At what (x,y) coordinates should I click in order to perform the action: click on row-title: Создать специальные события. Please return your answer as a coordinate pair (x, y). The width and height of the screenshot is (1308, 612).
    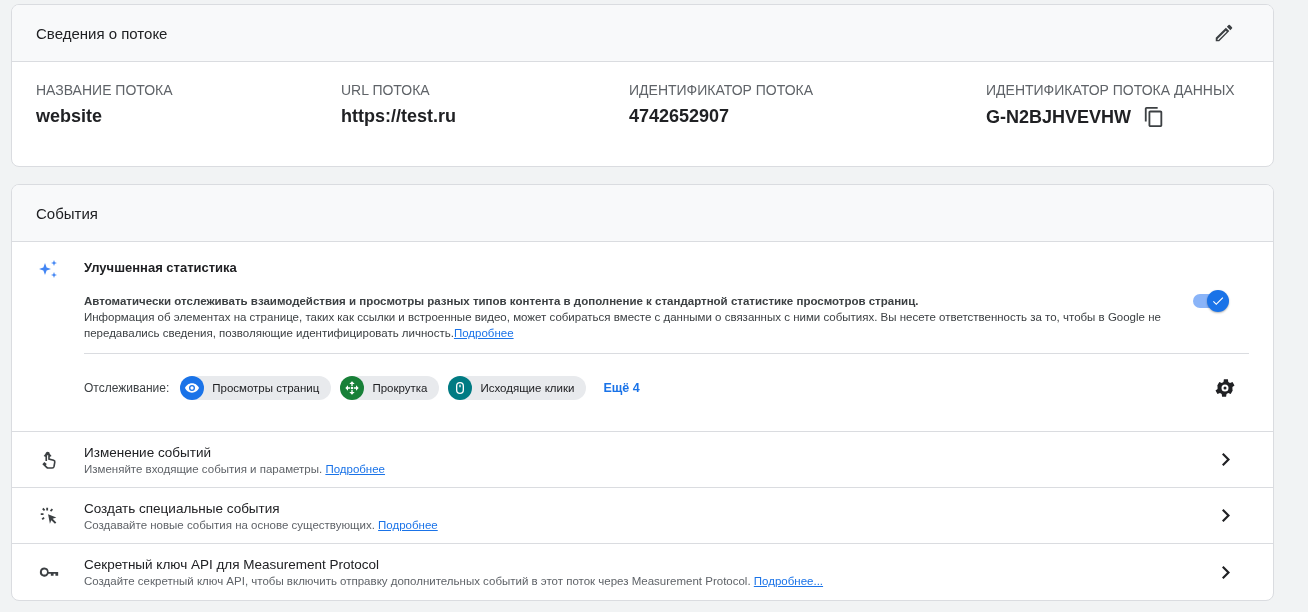
    Looking at the image, I should click on (182, 508).